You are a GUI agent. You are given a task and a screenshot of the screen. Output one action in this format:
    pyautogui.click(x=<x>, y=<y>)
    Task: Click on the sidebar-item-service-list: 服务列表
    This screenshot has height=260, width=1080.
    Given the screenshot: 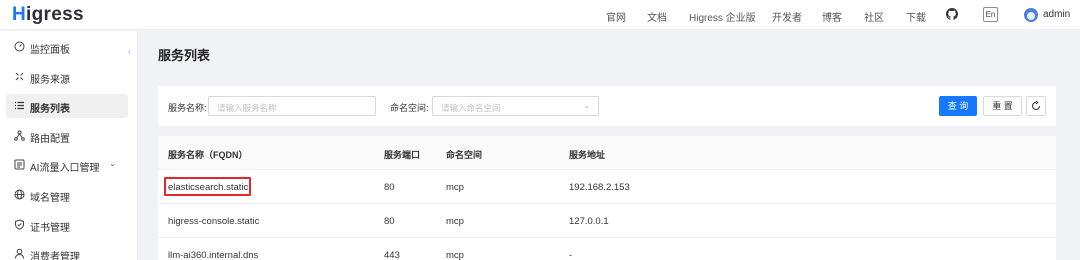 What is the action you would take?
    pyautogui.click(x=67, y=106)
    